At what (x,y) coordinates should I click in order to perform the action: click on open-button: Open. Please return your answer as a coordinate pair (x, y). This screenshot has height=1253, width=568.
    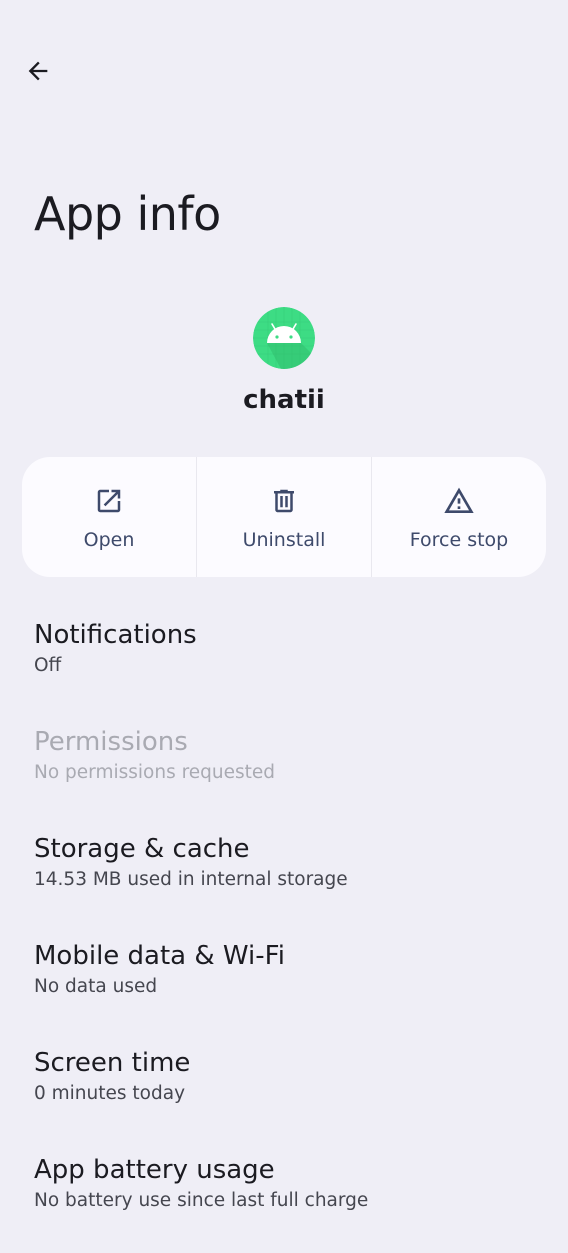
    Looking at the image, I should click on (109, 517).